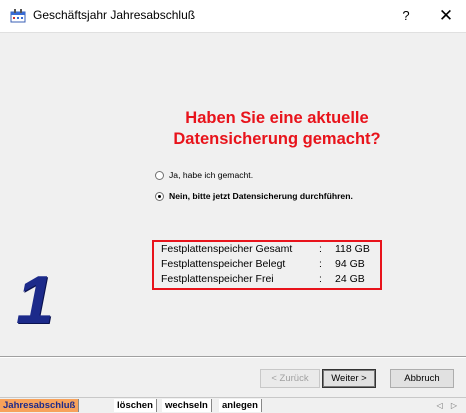 This screenshot has height=413, width=466. What do you see at coordinates (233, 357) in the screenshot?
I see `button-separator` at bounding box center [233, 357].